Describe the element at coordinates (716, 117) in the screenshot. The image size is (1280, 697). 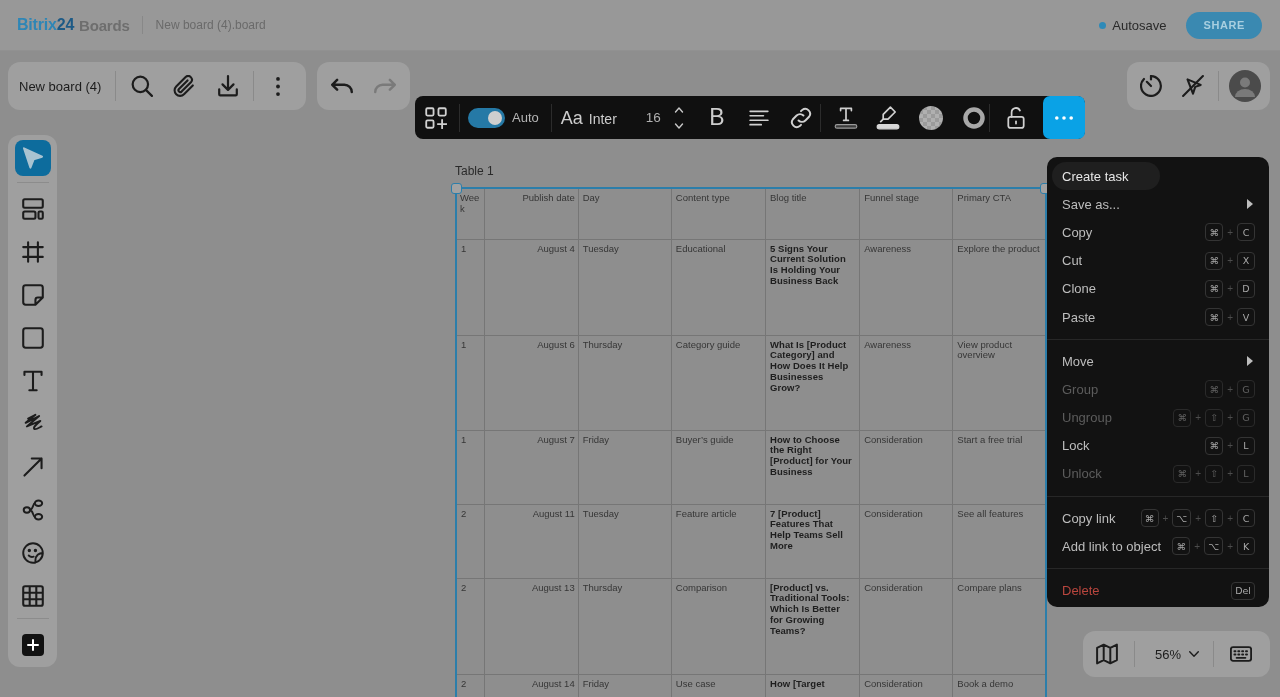
I see `bold-button: B` at that location.